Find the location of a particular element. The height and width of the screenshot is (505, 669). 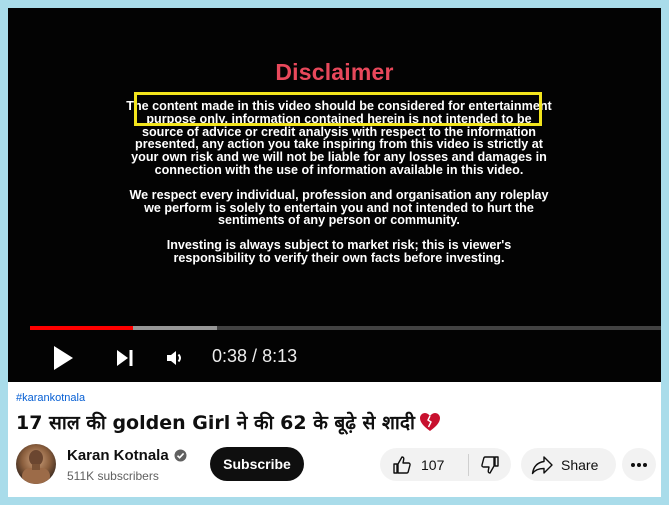

broken-heart-icon is located at coordinates (430, 424).